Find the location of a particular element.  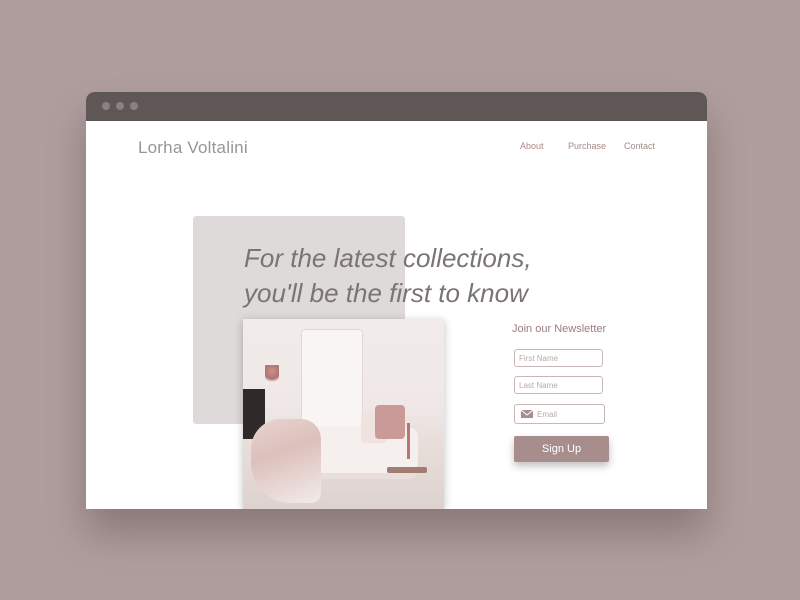

last-name-field is located at coordinates (558, 385).